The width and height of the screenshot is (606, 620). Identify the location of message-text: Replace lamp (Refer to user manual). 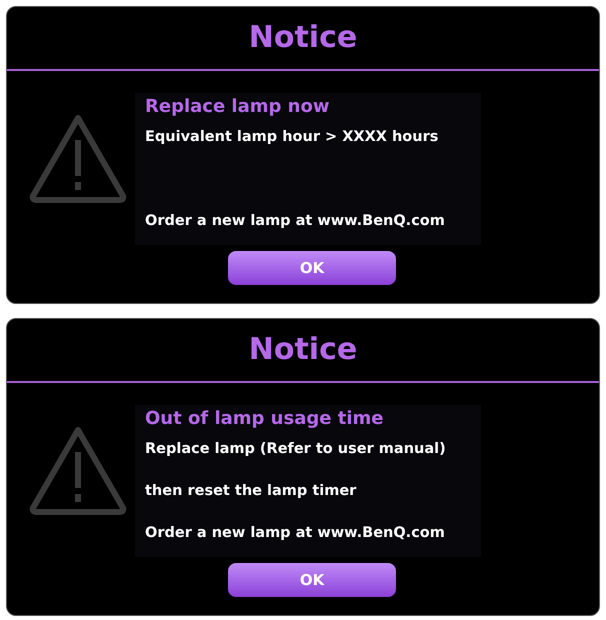
(296, 449).